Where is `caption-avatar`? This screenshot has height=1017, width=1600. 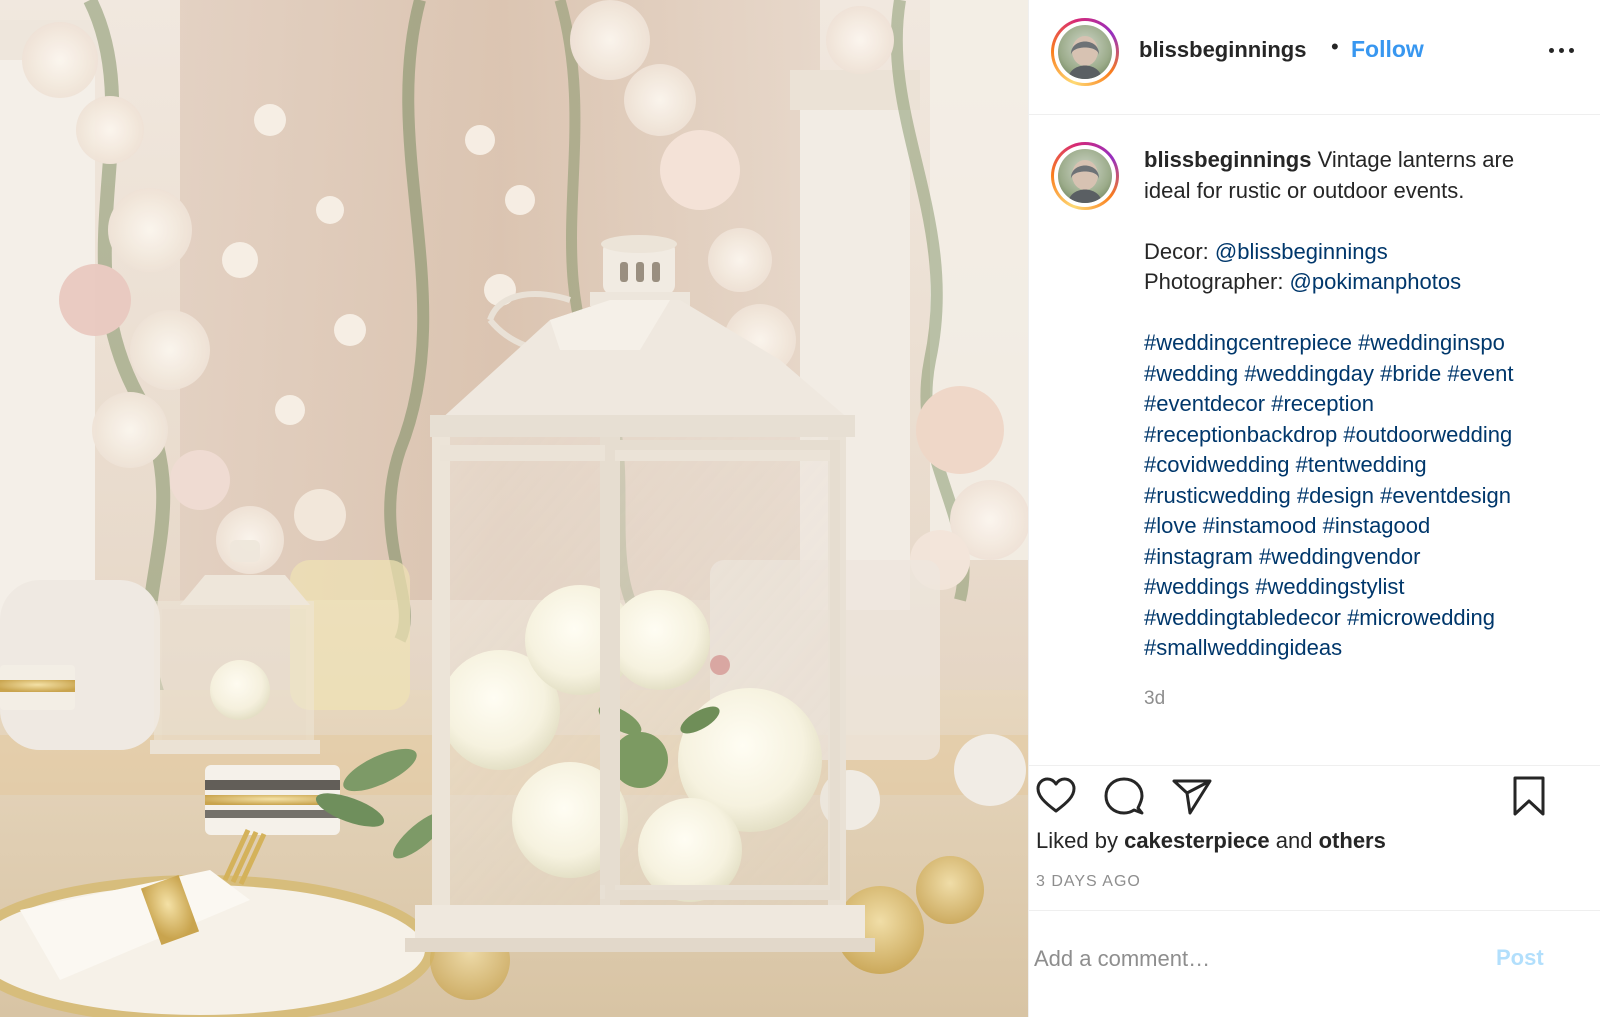
caption-avatar is located at coordinates (1085, 176).